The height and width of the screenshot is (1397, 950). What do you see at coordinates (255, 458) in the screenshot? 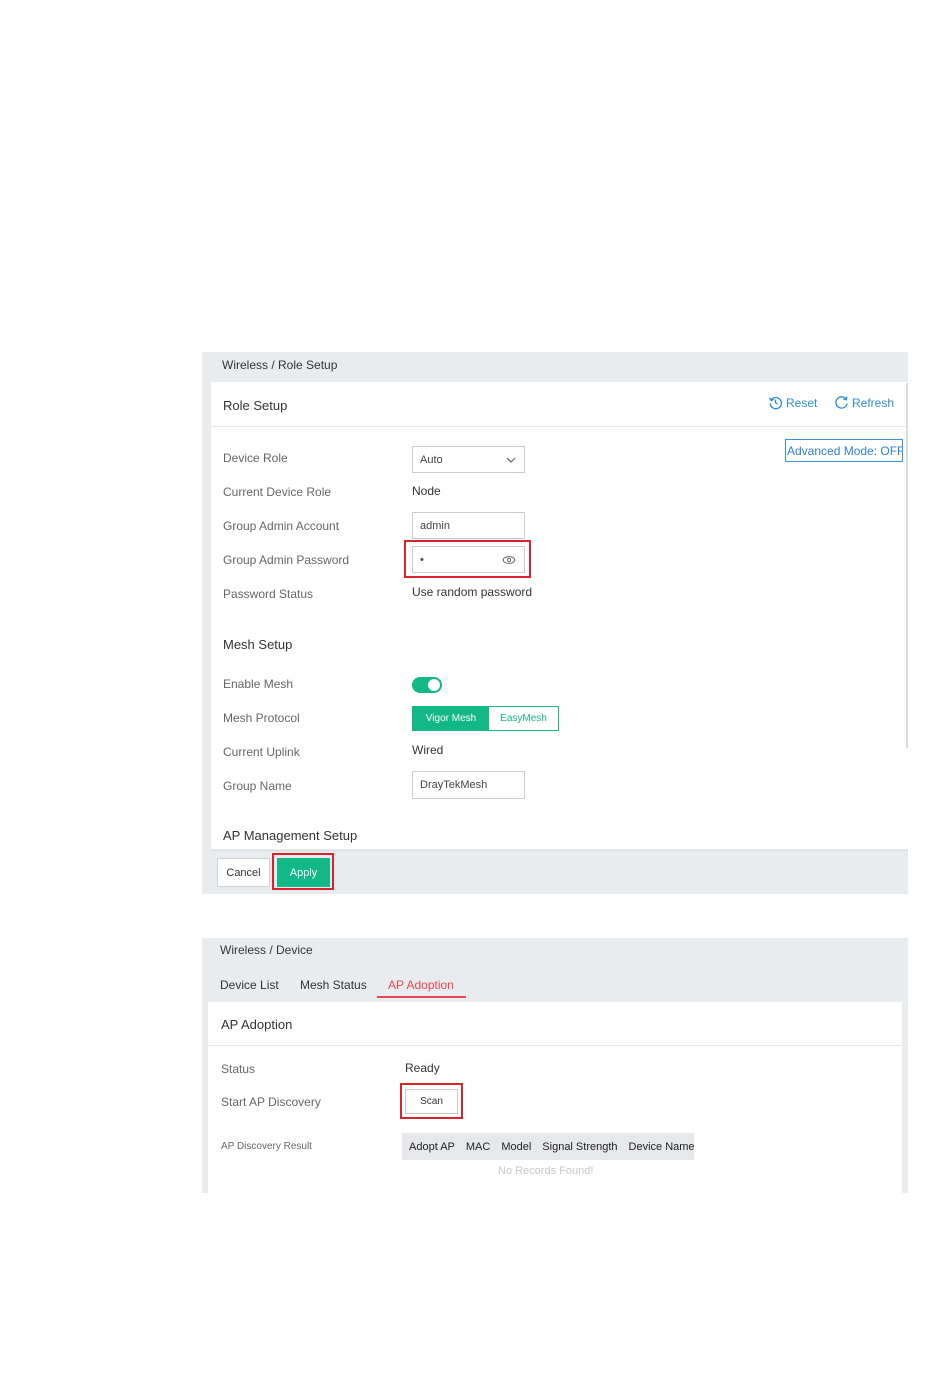
I see `device-role-label: Device Role` at bounding box center [255, 458].